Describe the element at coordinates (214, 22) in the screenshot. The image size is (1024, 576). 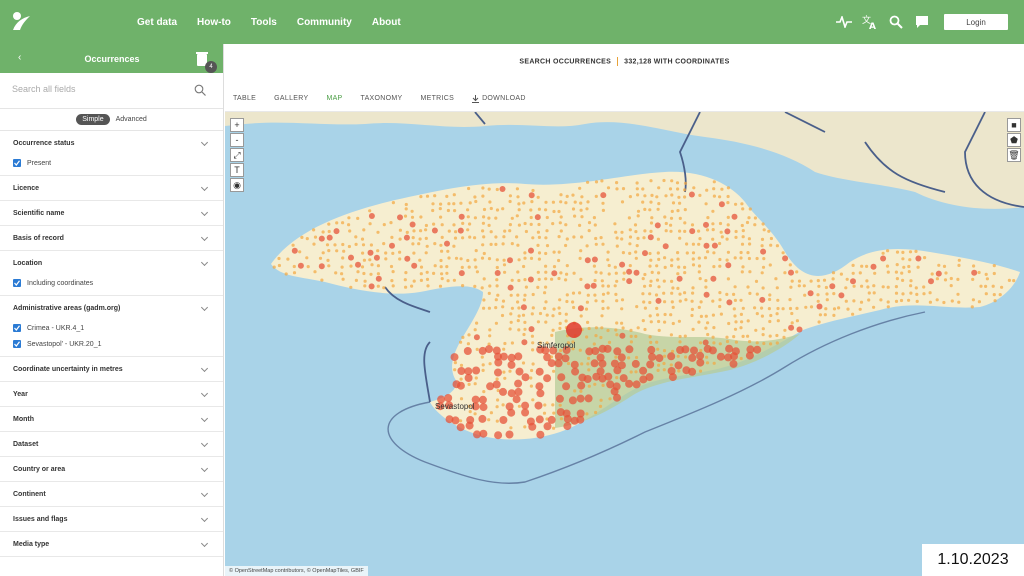
I see `nav-how-to: How-to` at that location.